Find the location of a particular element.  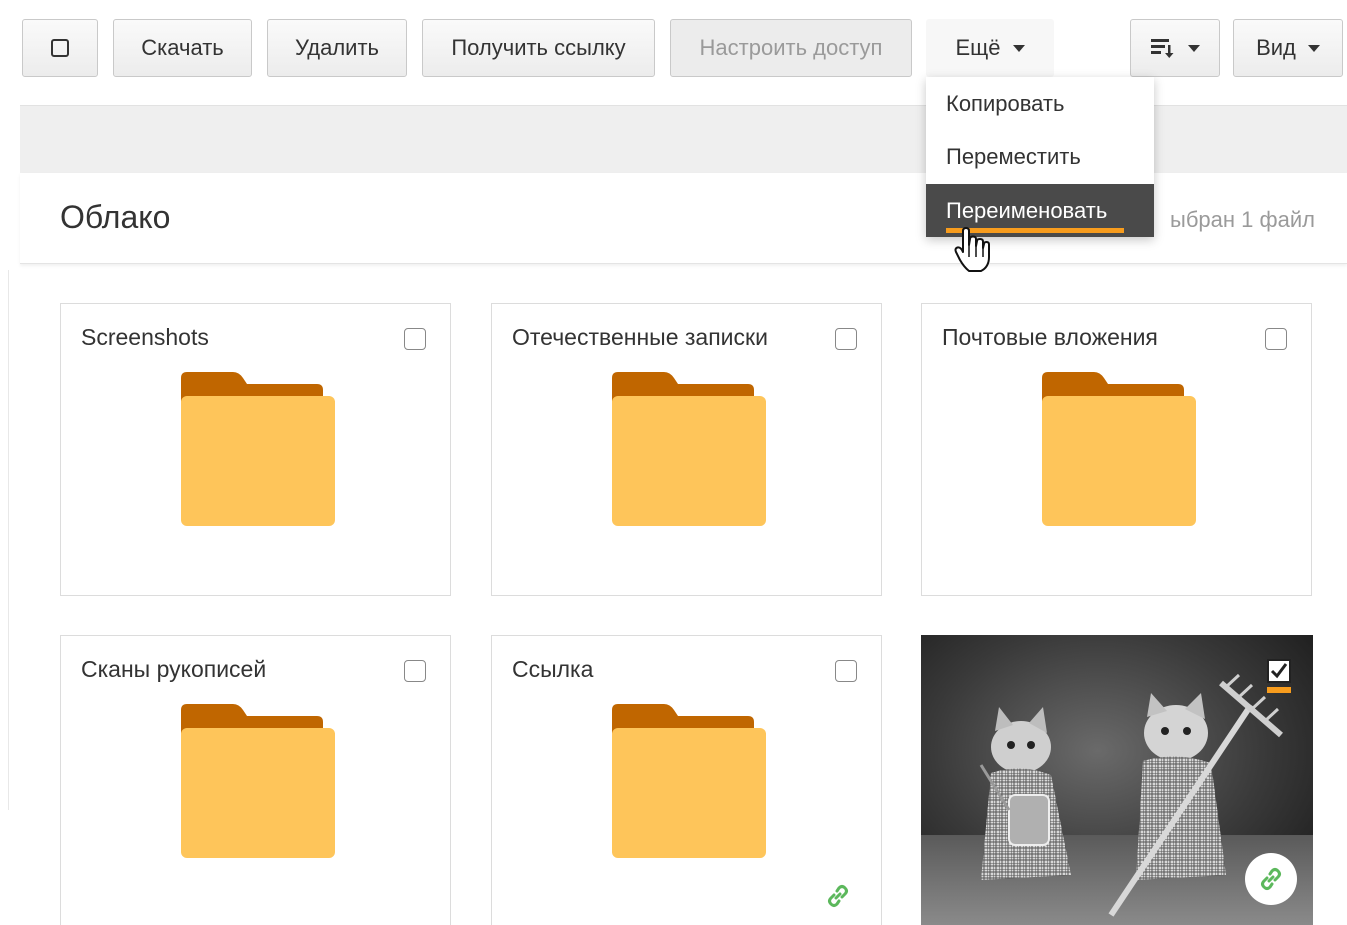

view-button: Вид is located at coordinates (1288, 48).